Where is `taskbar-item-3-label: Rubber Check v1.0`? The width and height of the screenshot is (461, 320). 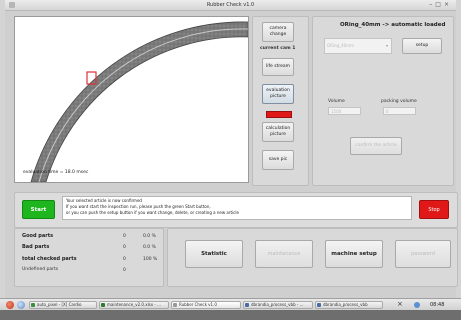
taskbar-item-3-label: Rubber Check v1.0 is located at coordinates (198, 304).